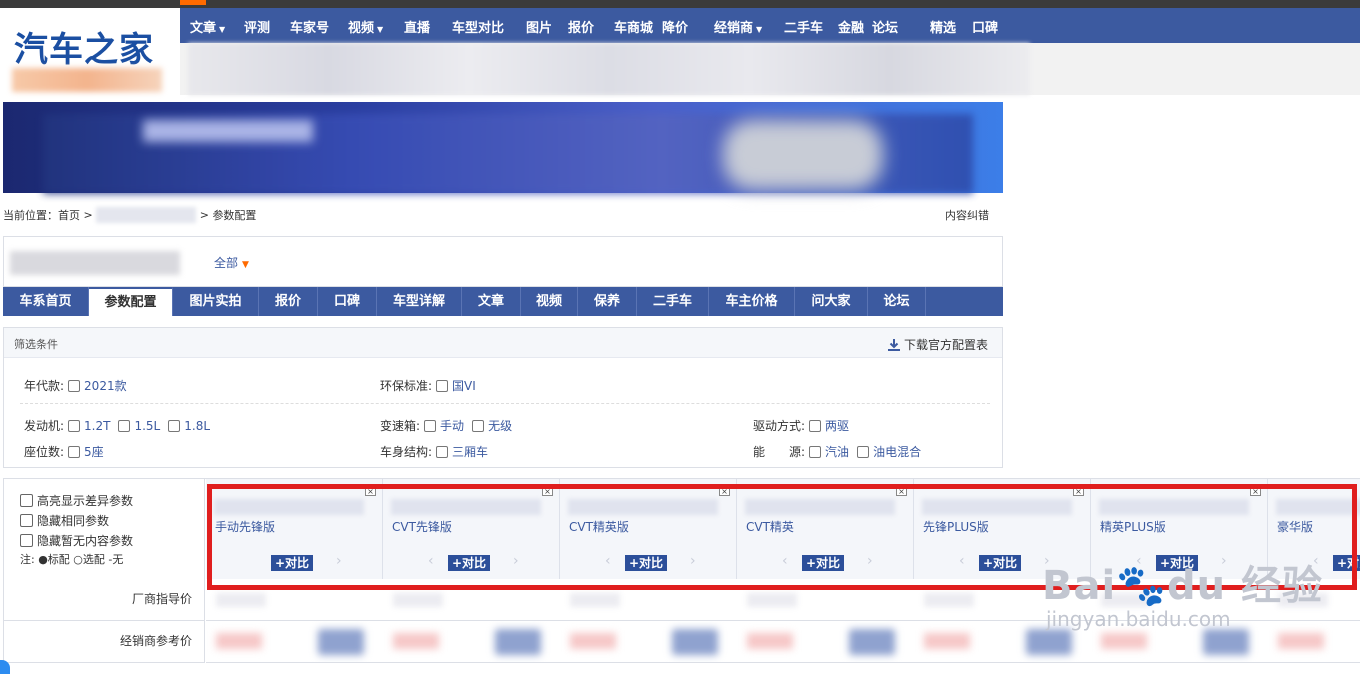 The width and height of the screenshot is (1360, 674). I want to click on tab: 保养, so click(607, 301).